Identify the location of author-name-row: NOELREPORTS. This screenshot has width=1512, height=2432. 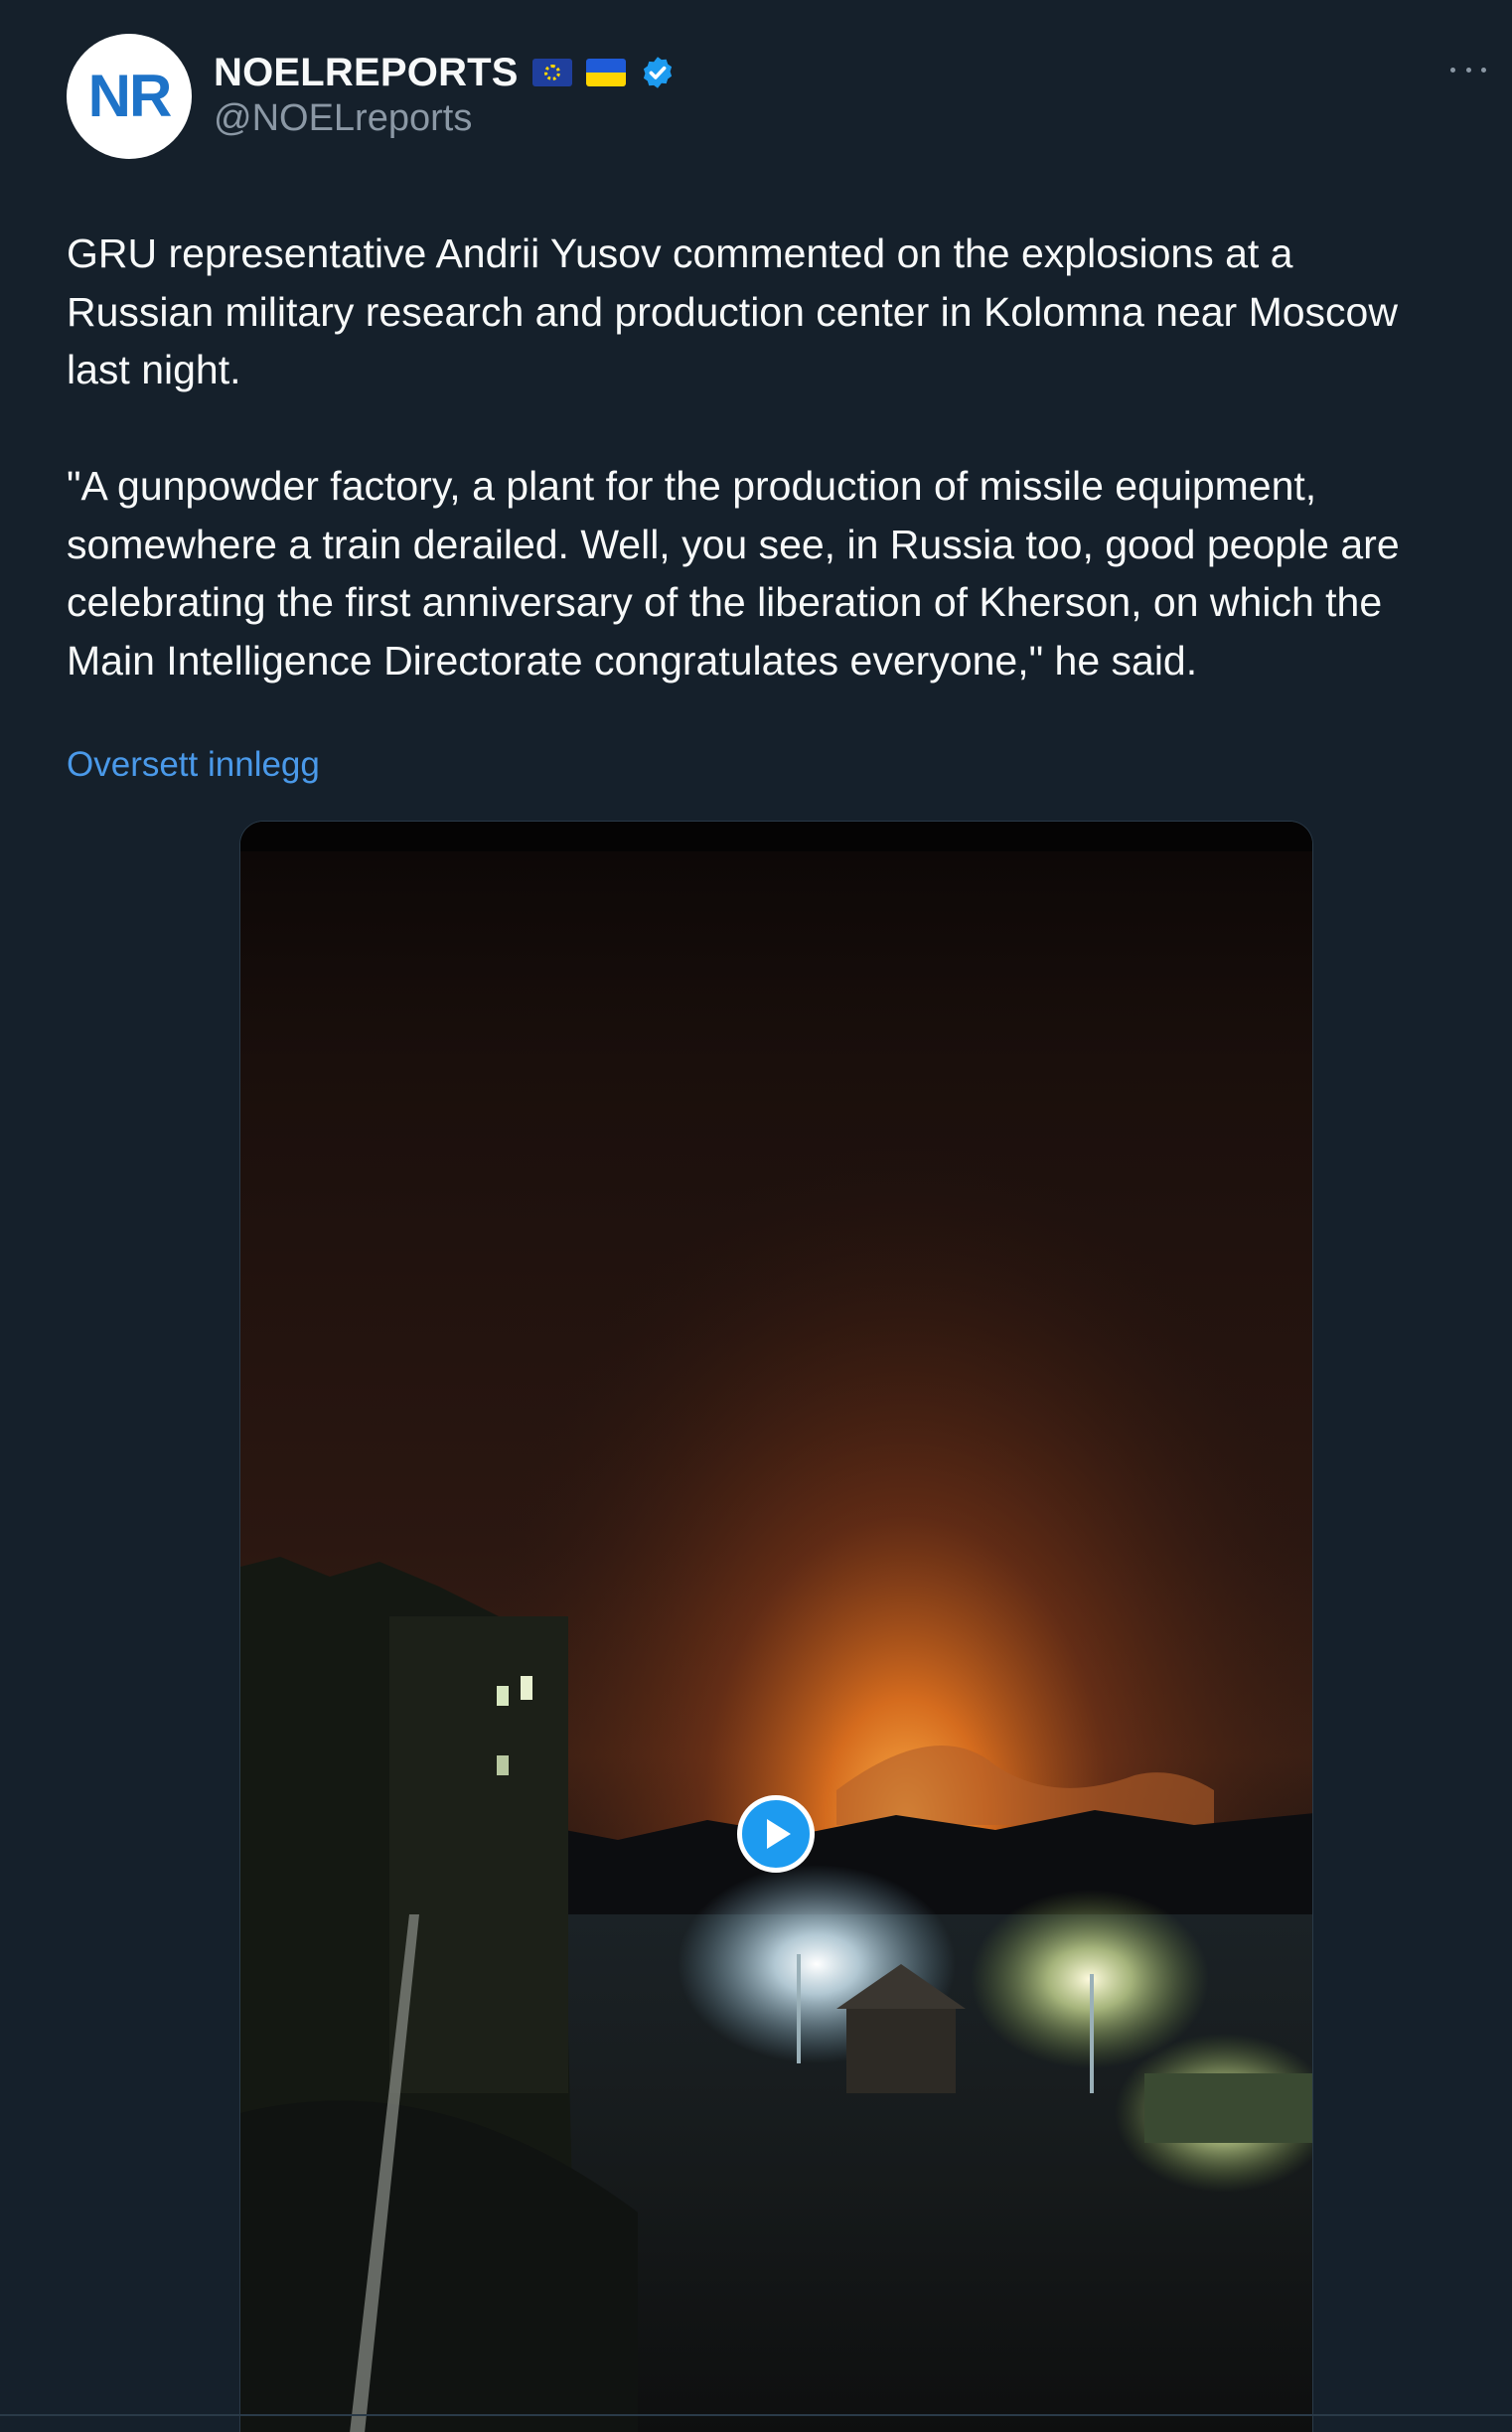
(445, 72).